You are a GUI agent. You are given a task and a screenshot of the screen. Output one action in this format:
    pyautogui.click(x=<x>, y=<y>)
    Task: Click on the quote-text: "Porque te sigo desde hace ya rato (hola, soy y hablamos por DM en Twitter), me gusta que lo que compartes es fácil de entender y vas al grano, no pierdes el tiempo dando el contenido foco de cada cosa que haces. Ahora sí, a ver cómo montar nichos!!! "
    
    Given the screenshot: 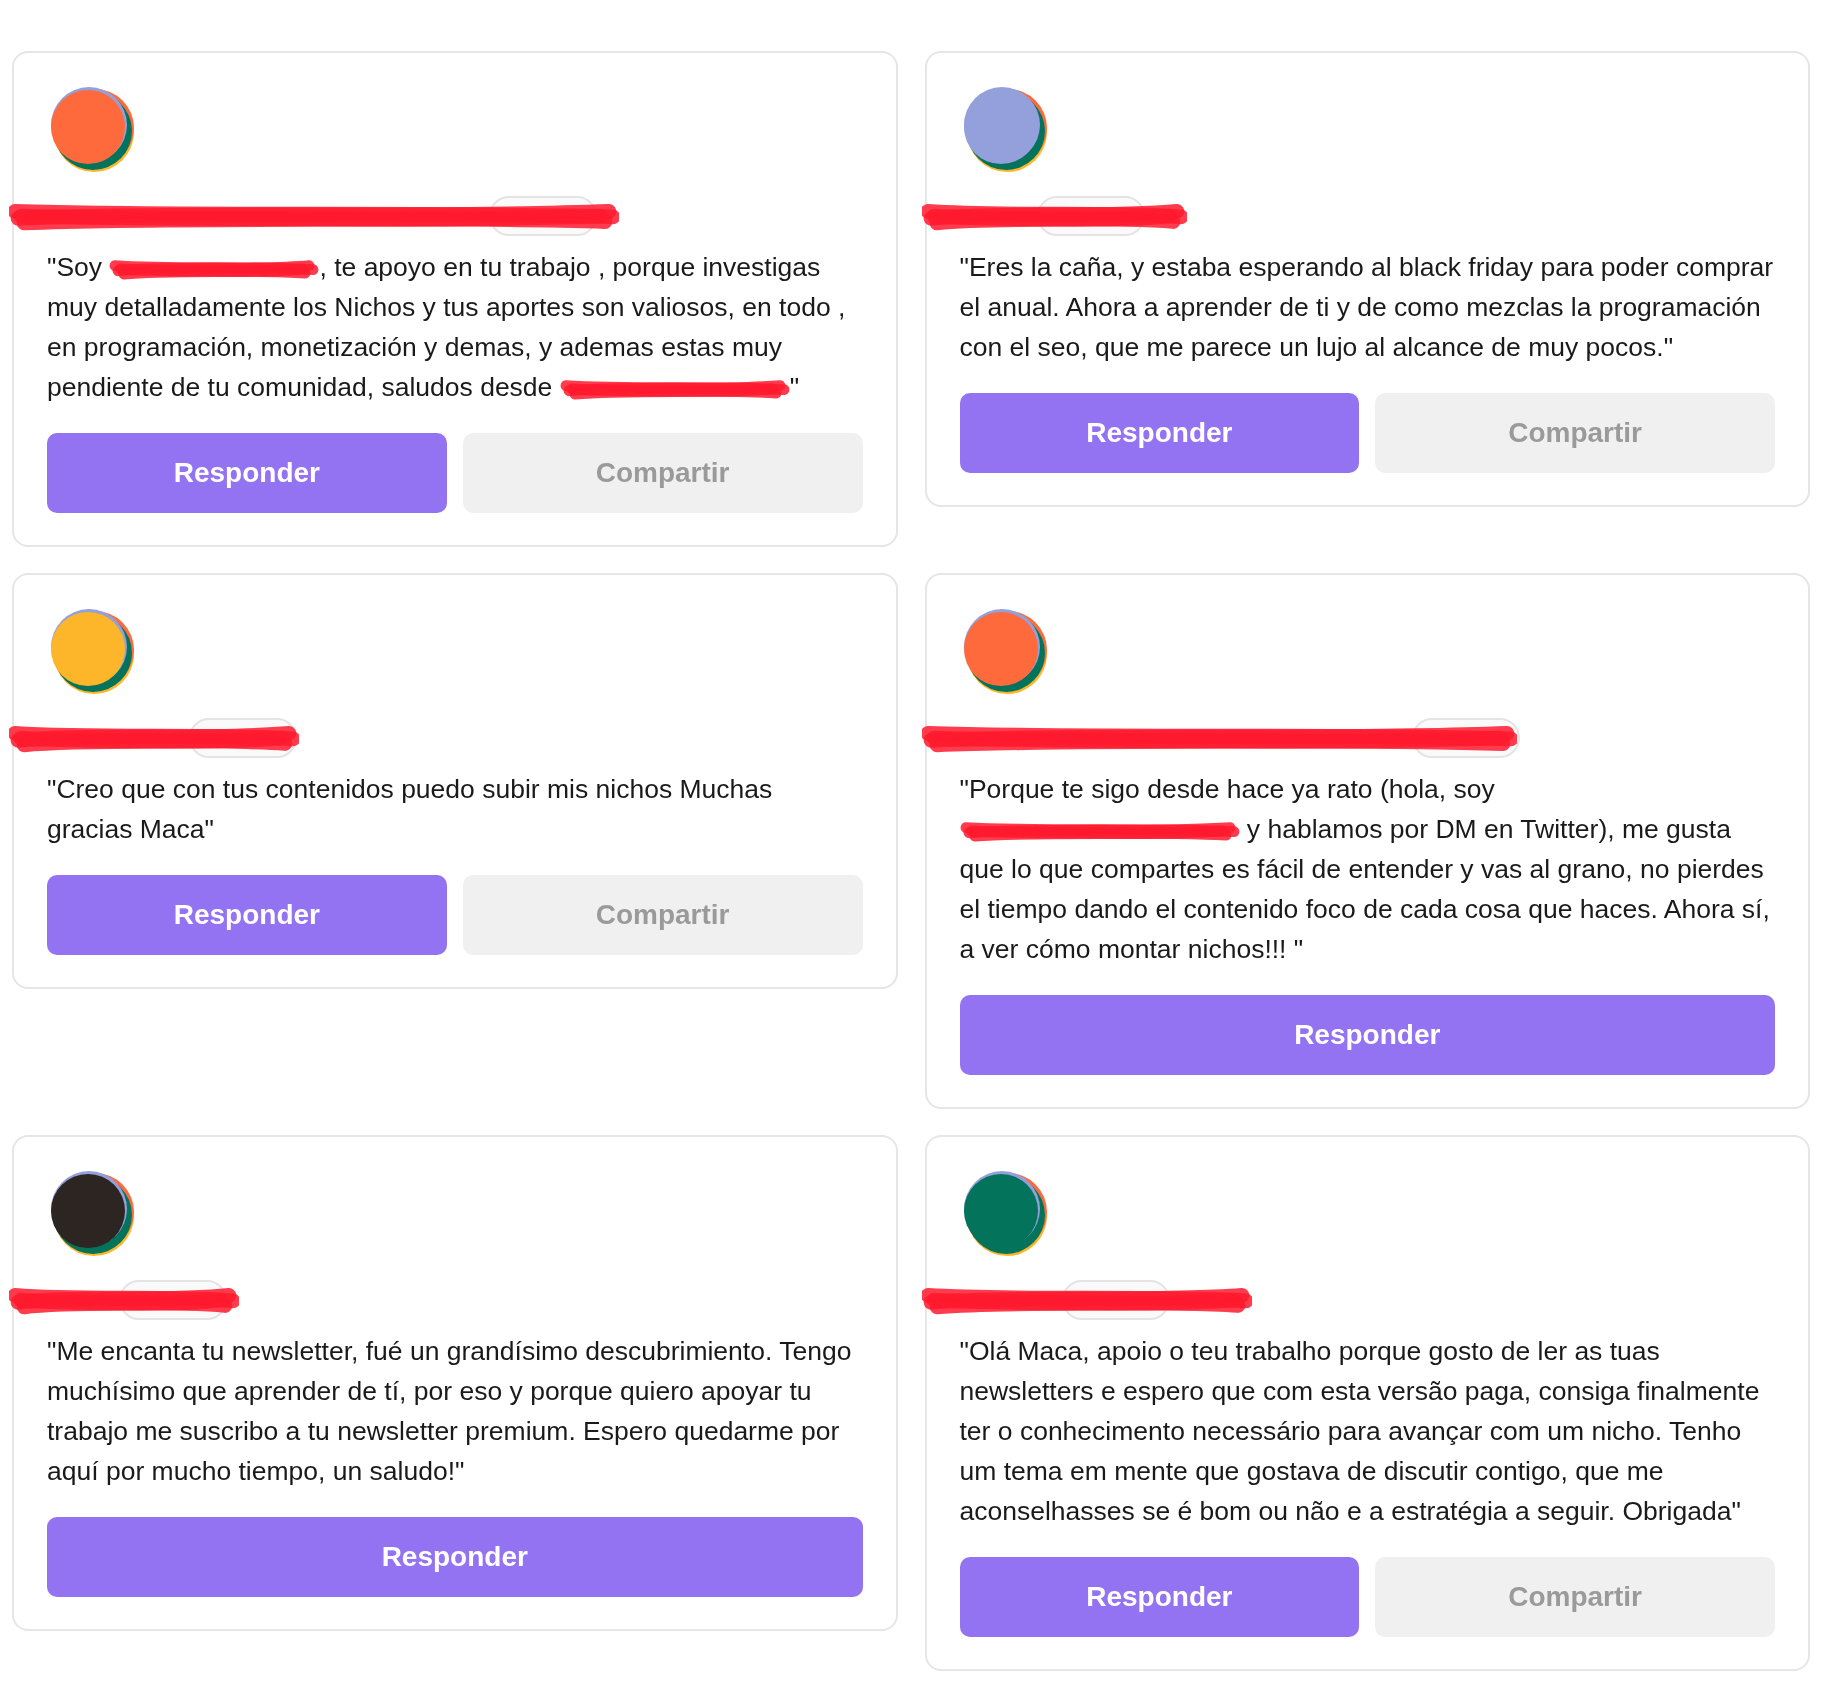 What is the action you would take?
    pyautogui.click(x=1365, y=869)
    